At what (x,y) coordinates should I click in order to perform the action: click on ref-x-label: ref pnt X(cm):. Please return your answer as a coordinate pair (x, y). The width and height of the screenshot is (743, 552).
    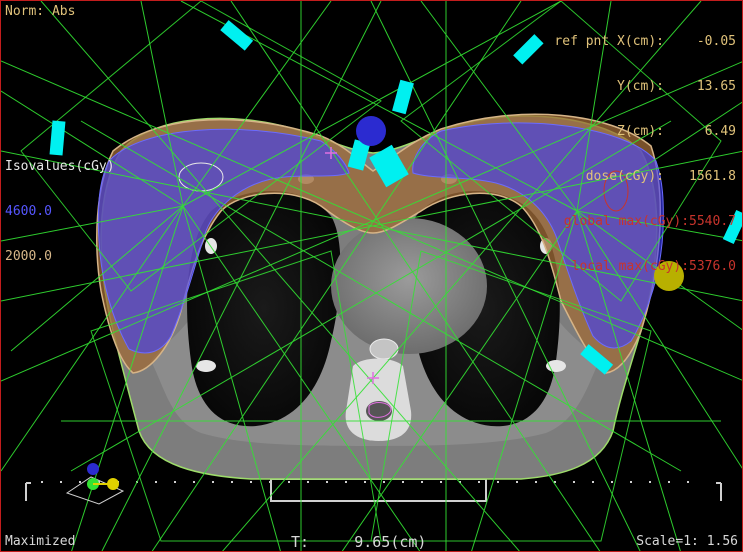
    Looking at the image, I should click on (609, 41).